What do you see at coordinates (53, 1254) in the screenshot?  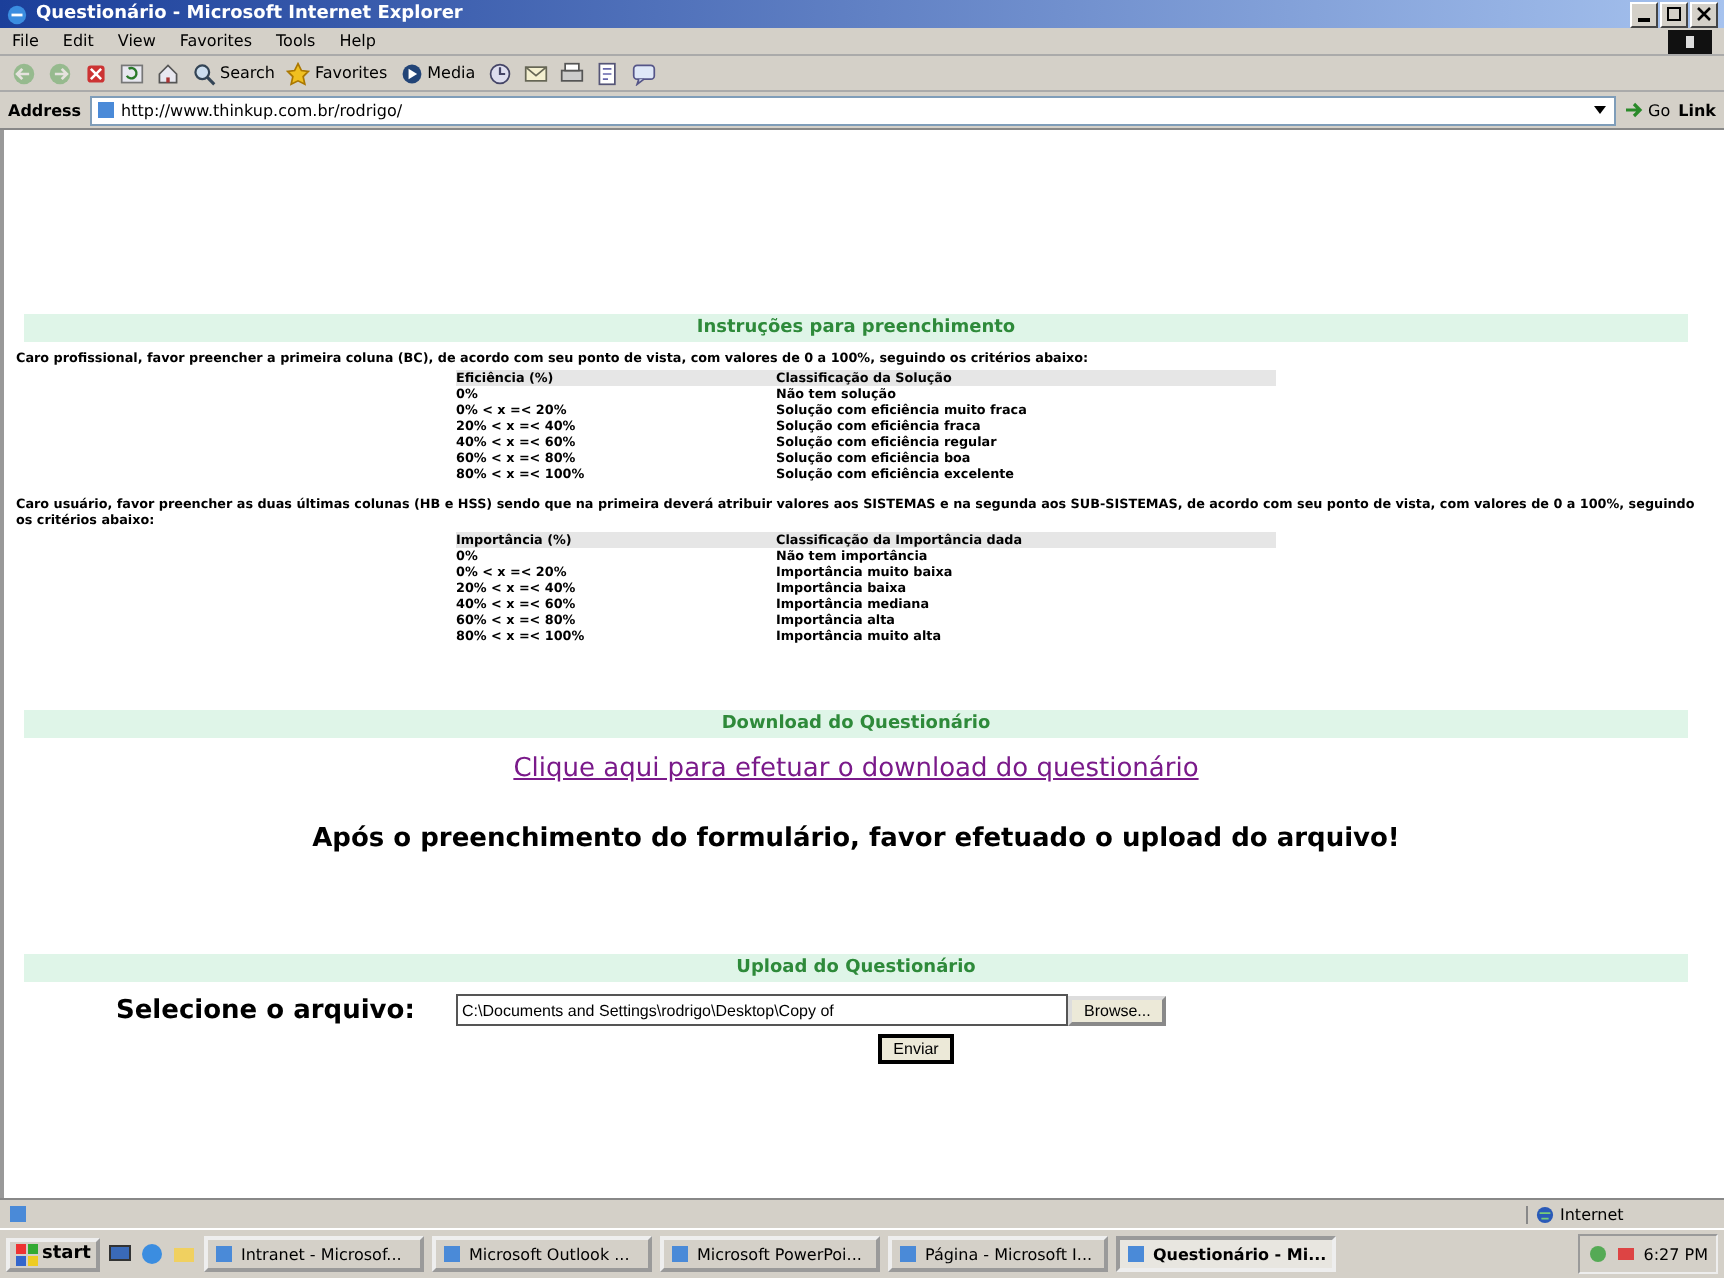 I see `start-button: start` at bounding box center [53, 1254].